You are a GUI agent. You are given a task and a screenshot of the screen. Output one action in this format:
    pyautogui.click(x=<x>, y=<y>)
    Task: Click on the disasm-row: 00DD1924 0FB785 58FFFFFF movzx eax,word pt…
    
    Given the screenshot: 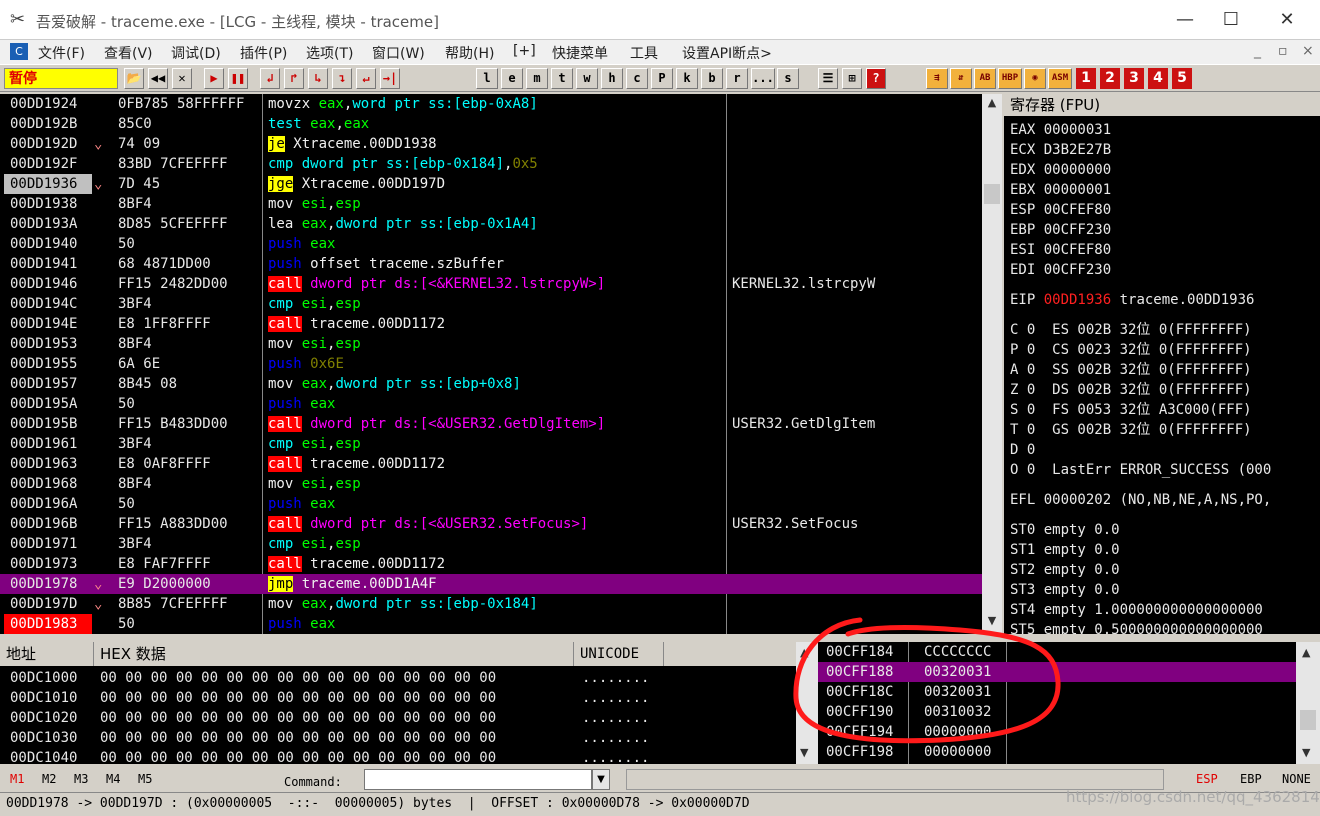 What is the action you would take?
    pyautogui.click(x=491, y=104)
    